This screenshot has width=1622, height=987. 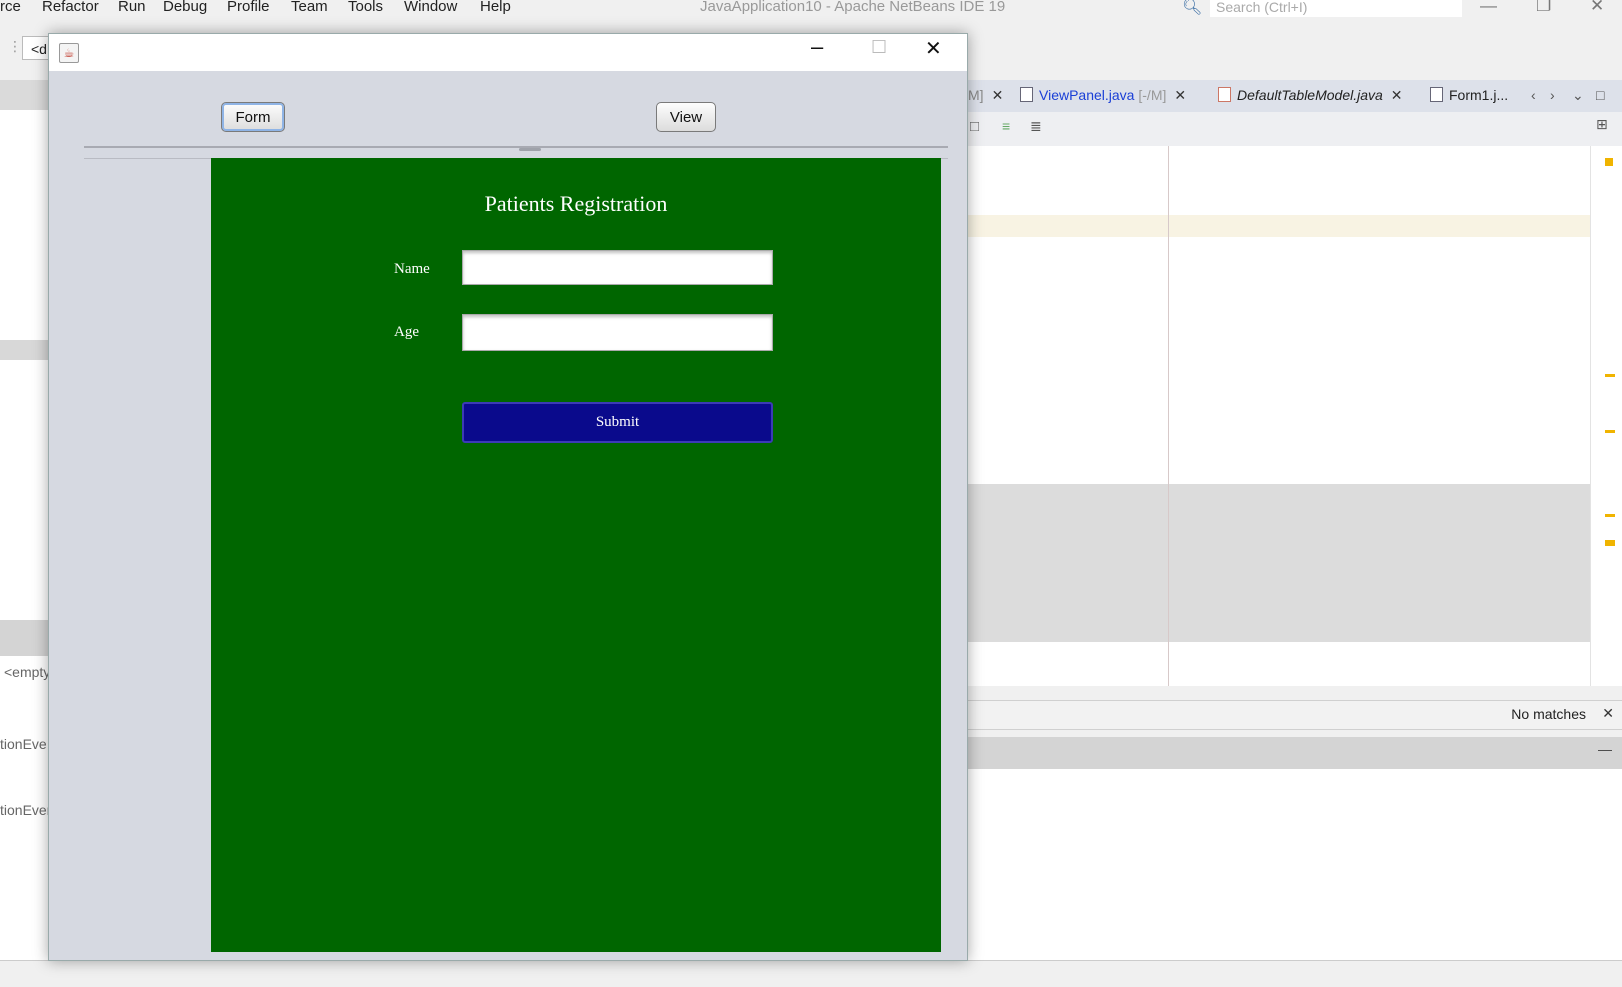 I want to click on tab-viewpanel: ViewPanel.java [-/M] ✕, so click(x=1103, y=95).